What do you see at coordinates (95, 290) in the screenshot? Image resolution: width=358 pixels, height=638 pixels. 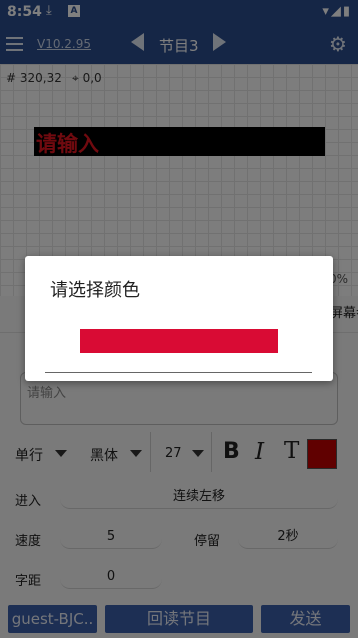 I see `dialog-title: 请选择颜色` at bounding box center [95, 290].